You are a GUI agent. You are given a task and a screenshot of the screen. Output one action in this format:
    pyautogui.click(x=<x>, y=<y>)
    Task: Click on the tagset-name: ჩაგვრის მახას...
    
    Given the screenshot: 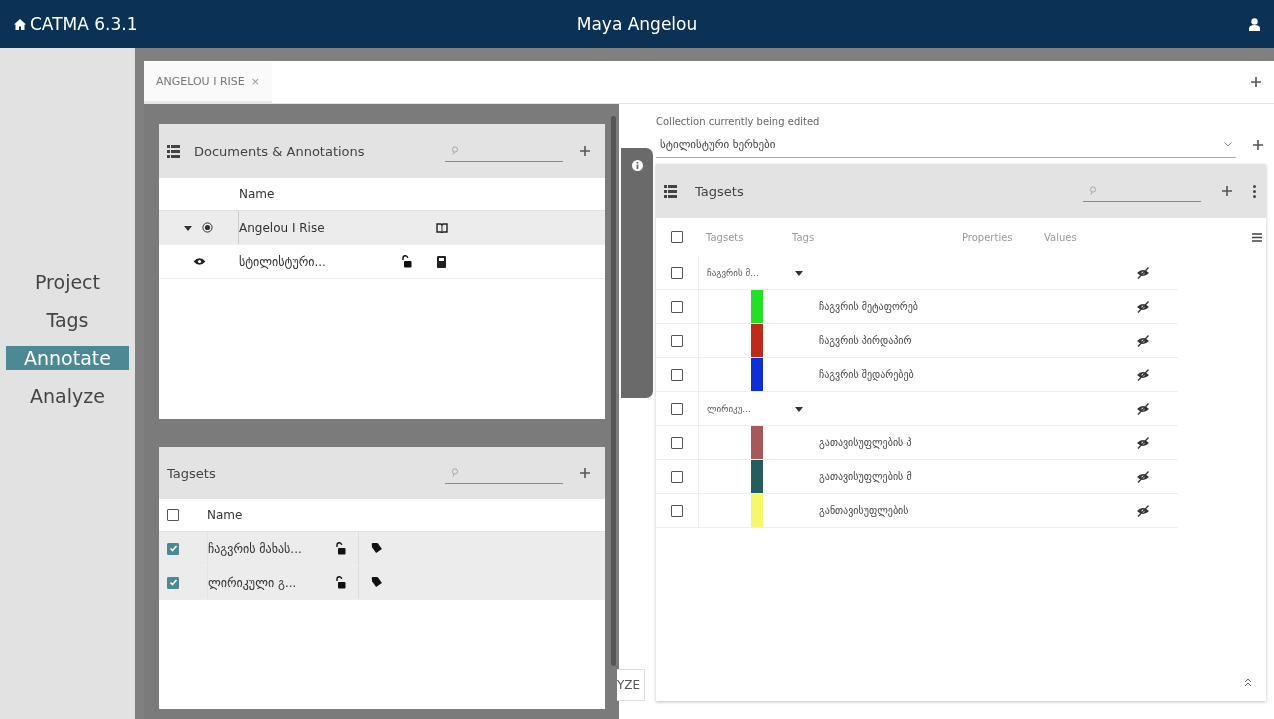 What is the action you would take?
    pyautogui.click(x=255, y=548)
    